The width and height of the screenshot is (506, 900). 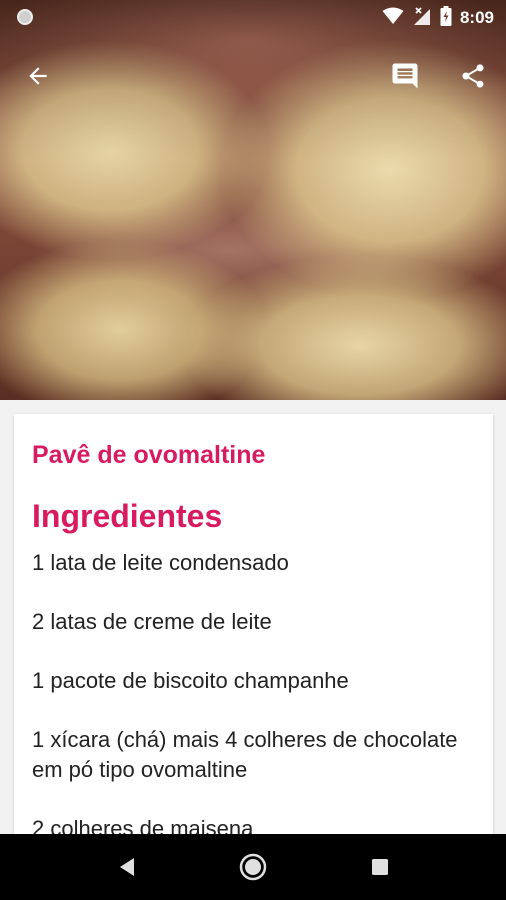 I want to click on comment-icon, so click(x=405, y=76).